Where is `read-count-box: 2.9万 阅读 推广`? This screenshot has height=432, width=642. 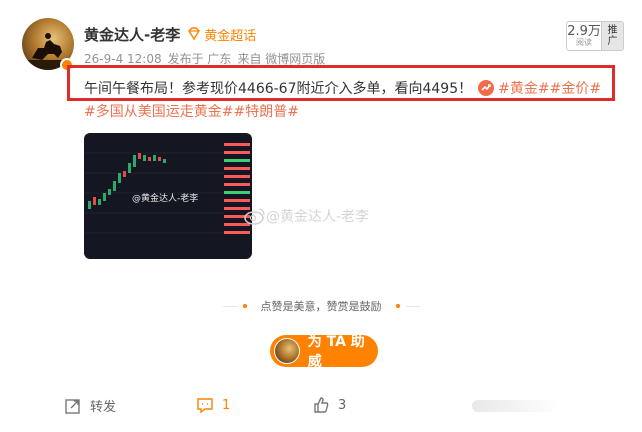 read-count-box: 2.9万 阅读 推广 is located at coordinates (595, 36).